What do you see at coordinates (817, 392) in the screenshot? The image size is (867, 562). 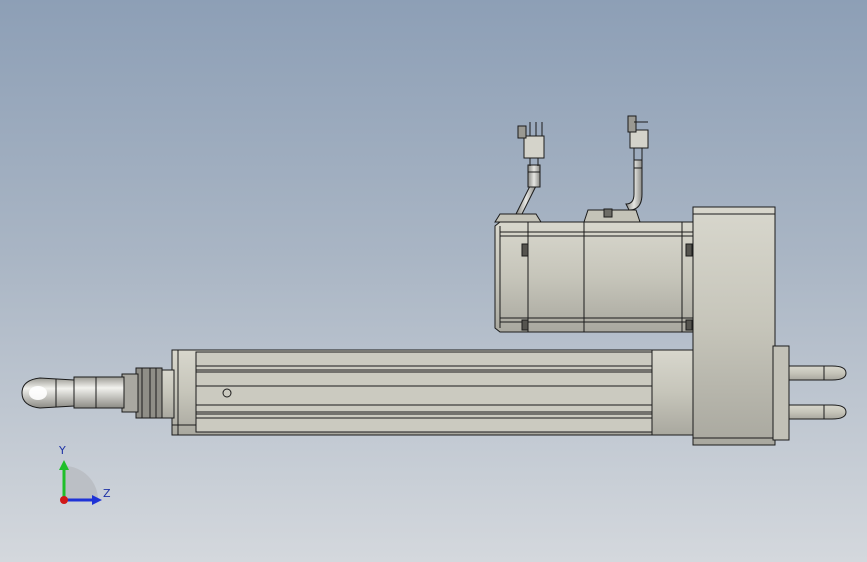 I see `rear-clevis-mount` at bounding box center [817, 392].